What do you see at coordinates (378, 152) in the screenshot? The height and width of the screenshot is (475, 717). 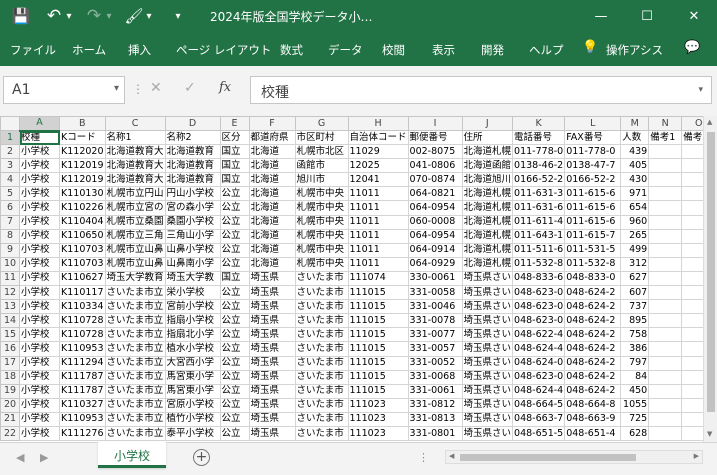 I see `cell: 11029` at bounding box center [378, 152].